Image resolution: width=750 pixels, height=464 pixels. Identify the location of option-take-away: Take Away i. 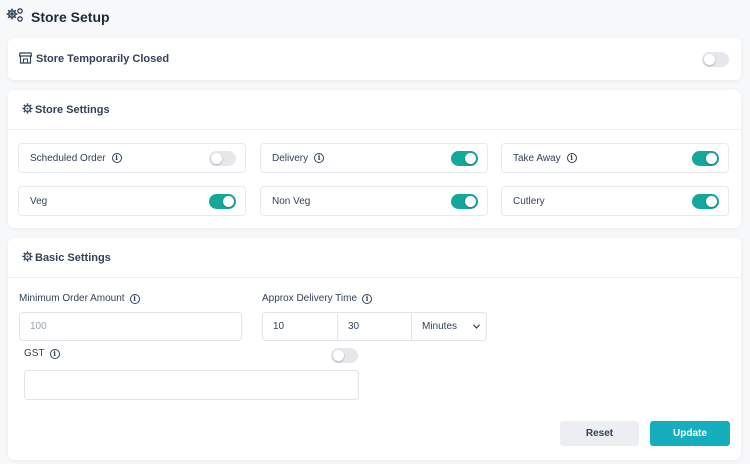
(615, 158).